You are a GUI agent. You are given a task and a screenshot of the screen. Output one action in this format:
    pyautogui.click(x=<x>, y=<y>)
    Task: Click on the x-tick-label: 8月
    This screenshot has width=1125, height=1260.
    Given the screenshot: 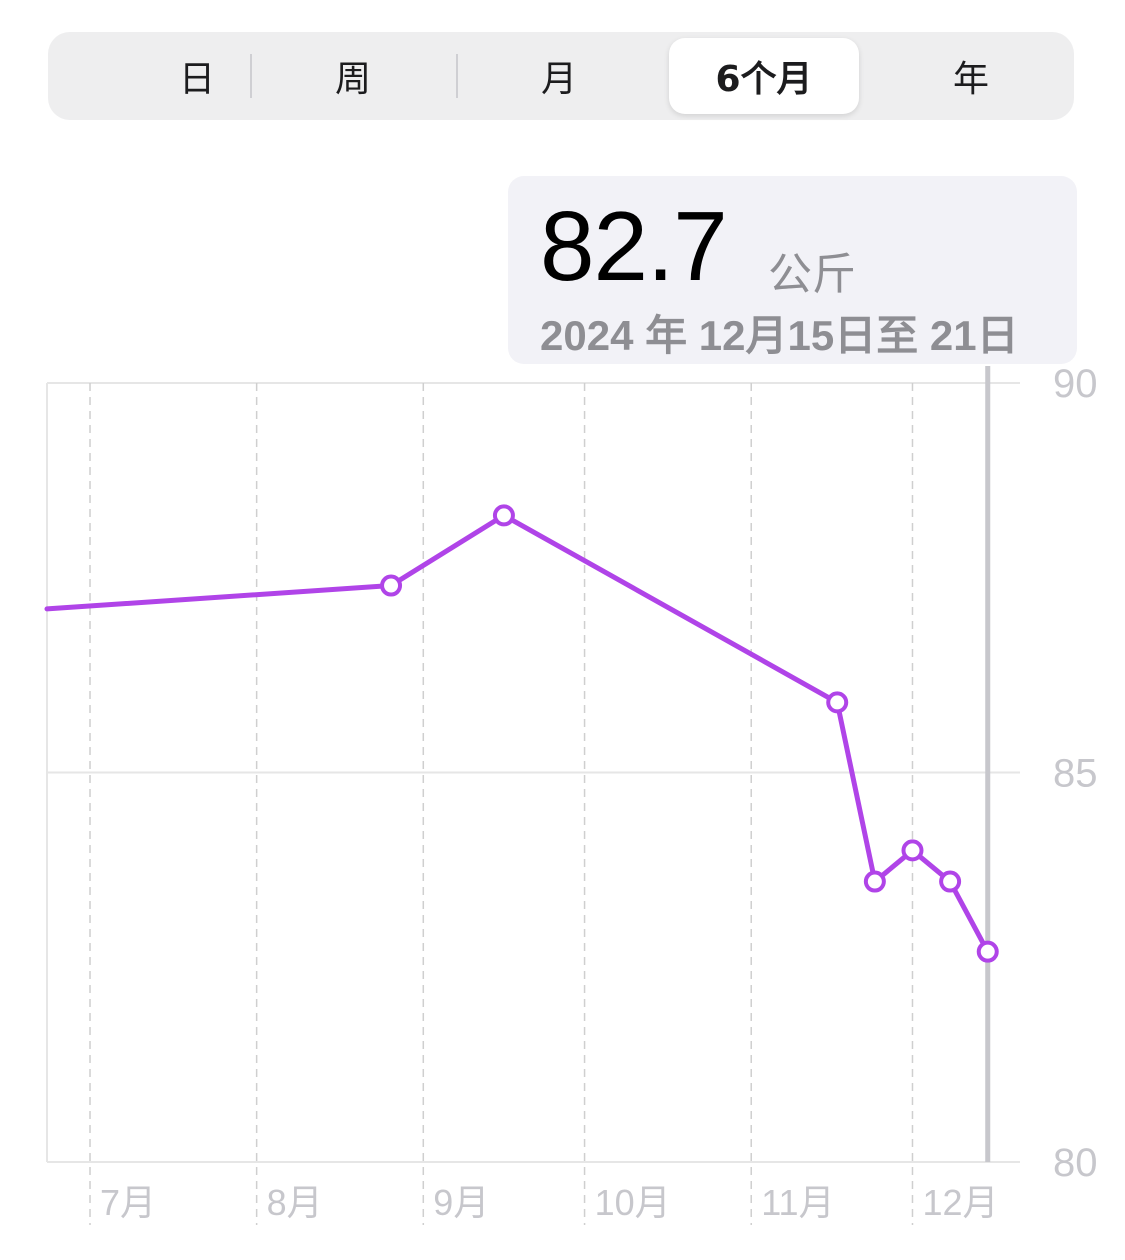 What is the action you would take?
    pyautogui.click(x=295, y=1202)
    